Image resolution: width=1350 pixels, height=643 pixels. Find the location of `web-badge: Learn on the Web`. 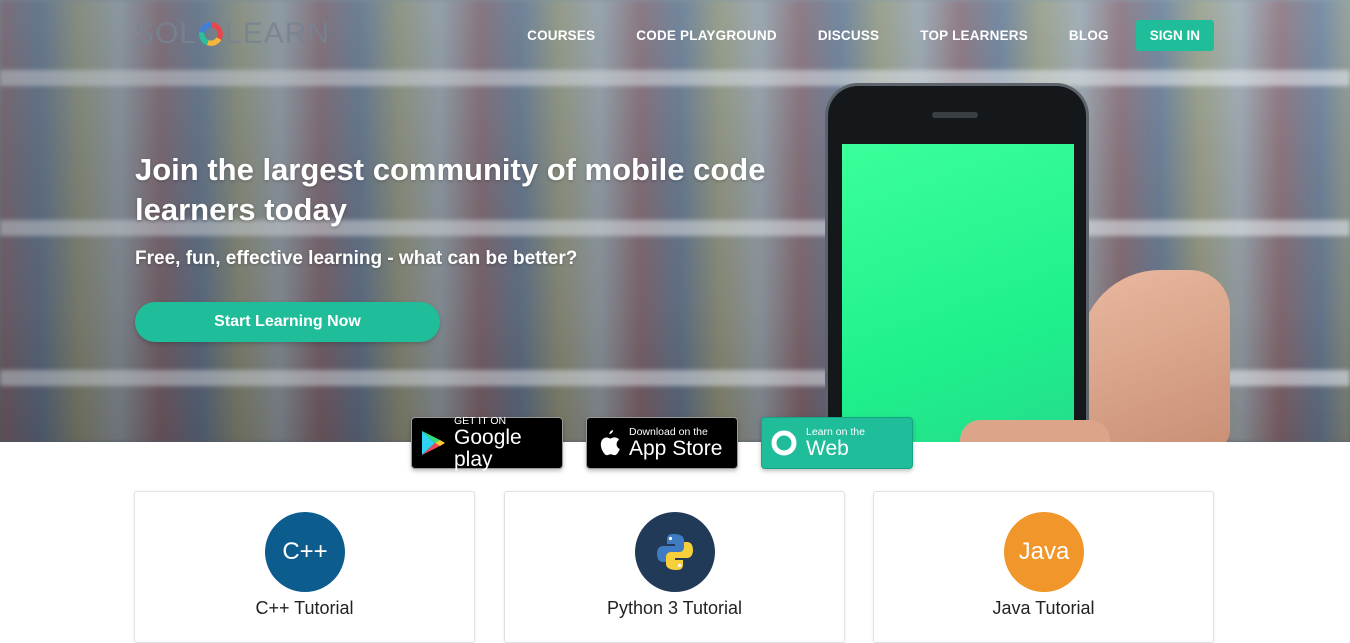

web-badge: Learn on the Web is located at coordinates (837, 443).